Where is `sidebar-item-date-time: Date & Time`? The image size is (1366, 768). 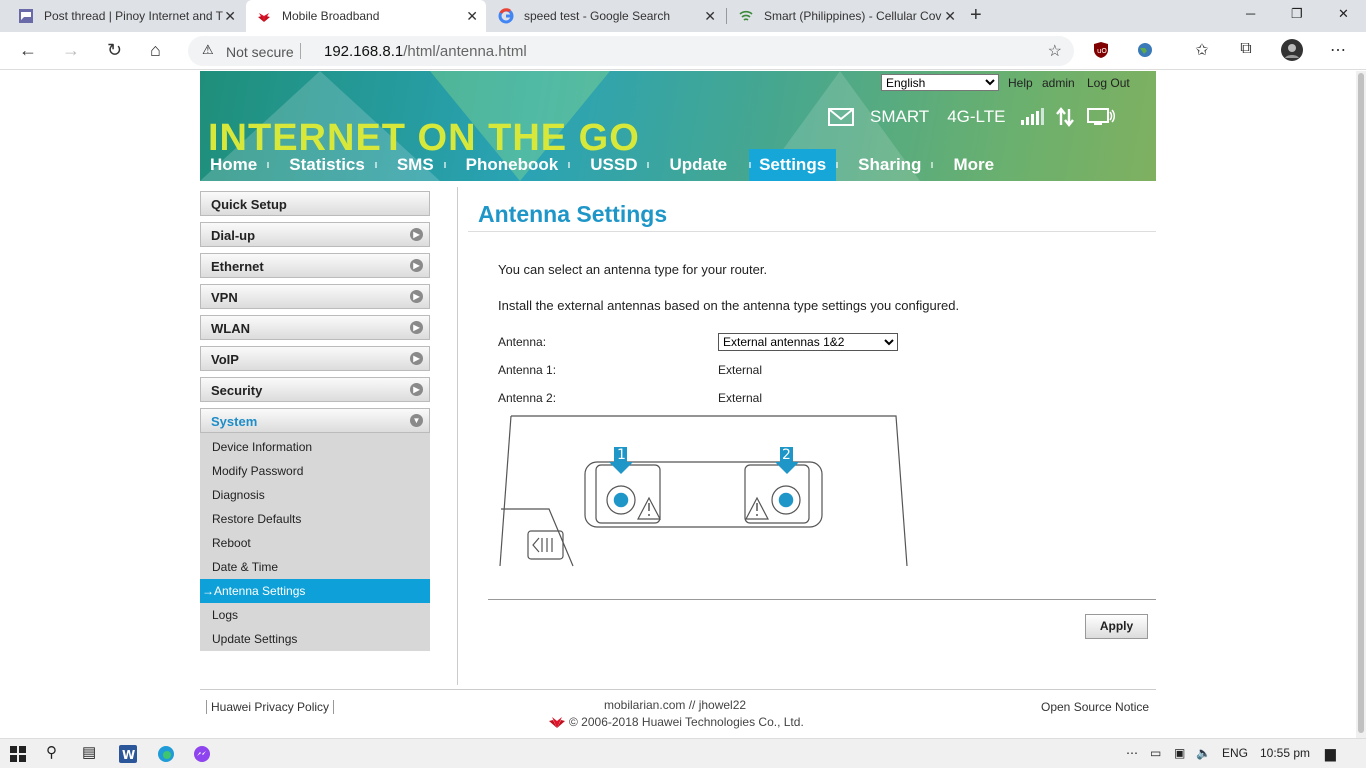
sidebar-item-date-time: Date & Time is located at coordinates (315, 567).